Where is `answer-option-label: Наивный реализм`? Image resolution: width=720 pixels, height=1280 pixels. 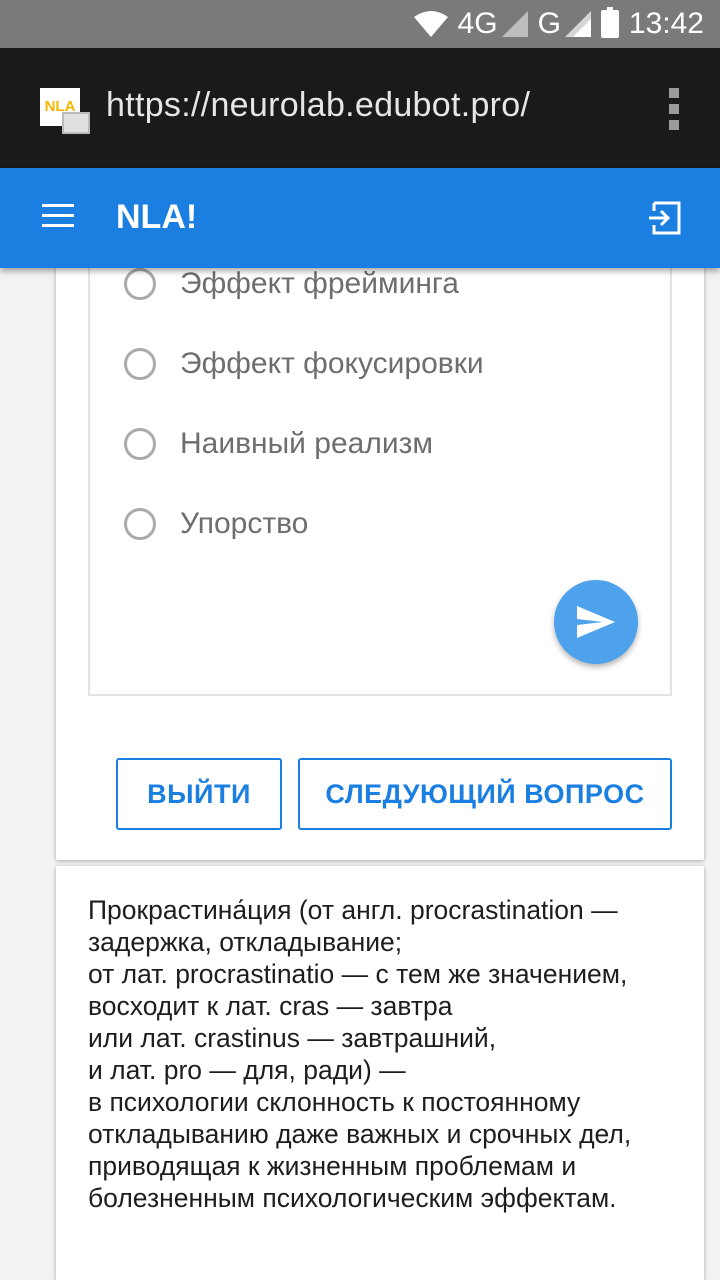
answer-option-label: Наивный реализм is located at coordinates (306, 443).